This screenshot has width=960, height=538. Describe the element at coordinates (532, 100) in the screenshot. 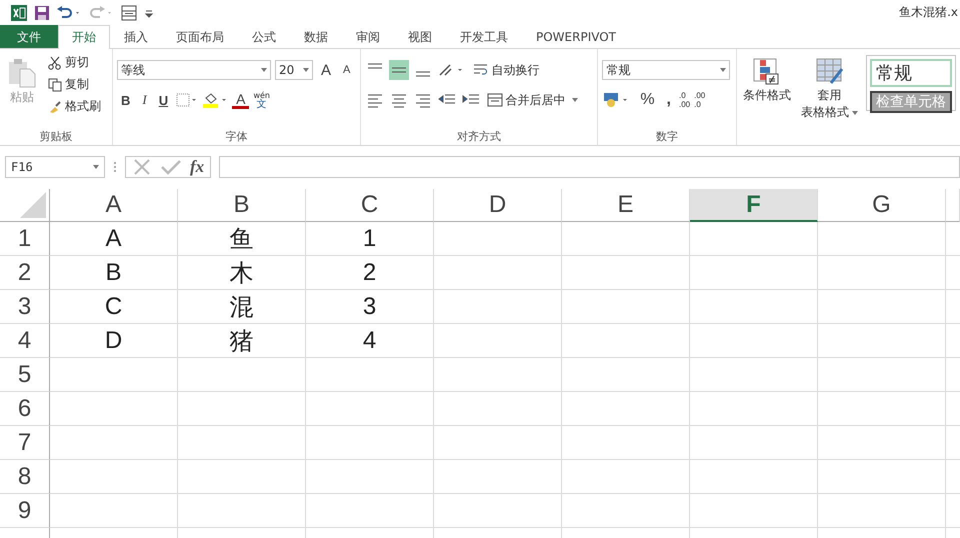

I see `merge-center-button: 合并后居中` at that location.